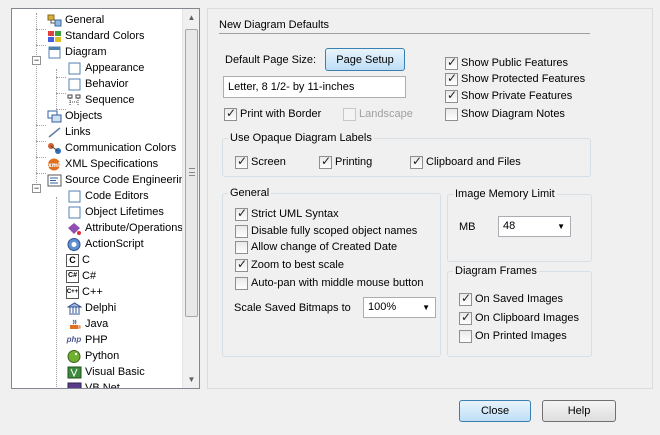 Image resolution: width=660 pixels, height=435 pixels. I want to click on java-icon, so click(74, 324).